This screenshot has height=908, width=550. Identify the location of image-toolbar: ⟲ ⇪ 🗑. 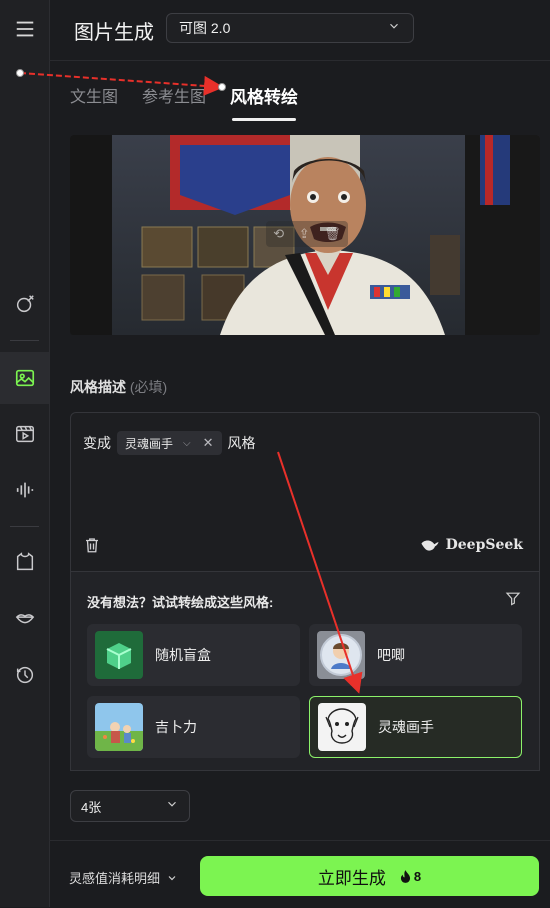
(307, 234).